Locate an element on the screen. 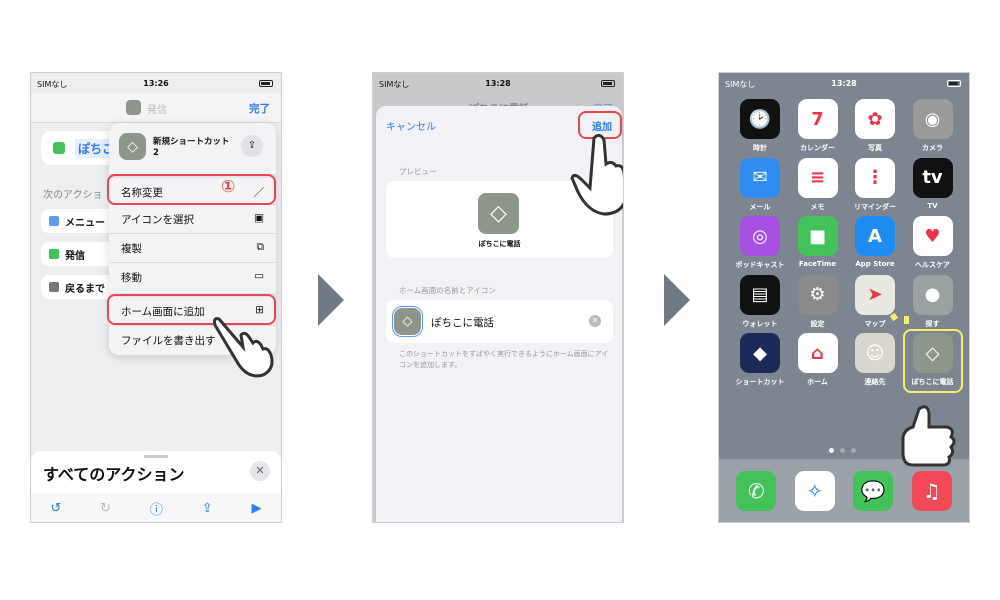  highlight-rename is located at coordinates (191, 189).